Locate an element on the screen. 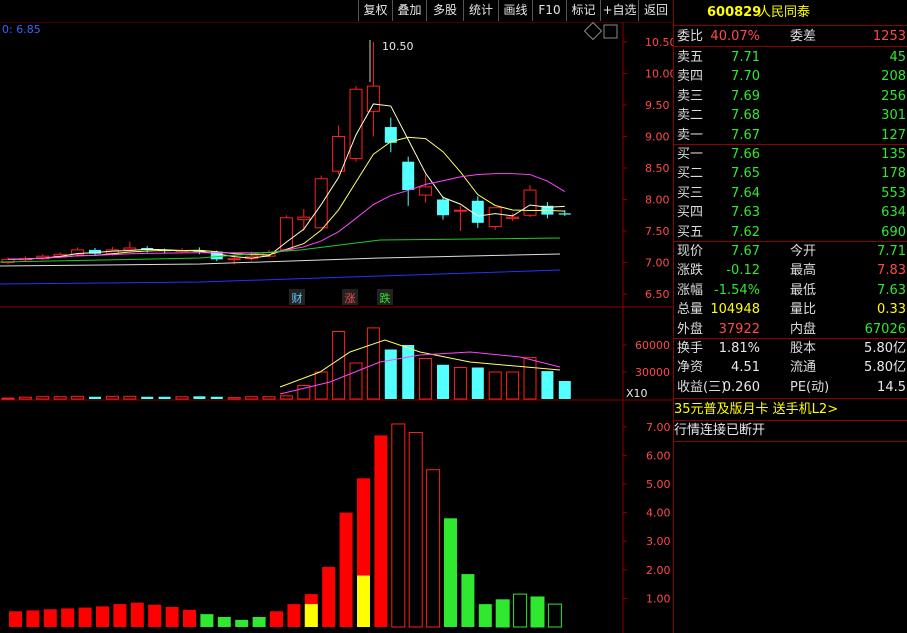 The height and width of the screenshot is (633, 907). bid-level-1-volume: 135 is located at coordinates (893, 154).